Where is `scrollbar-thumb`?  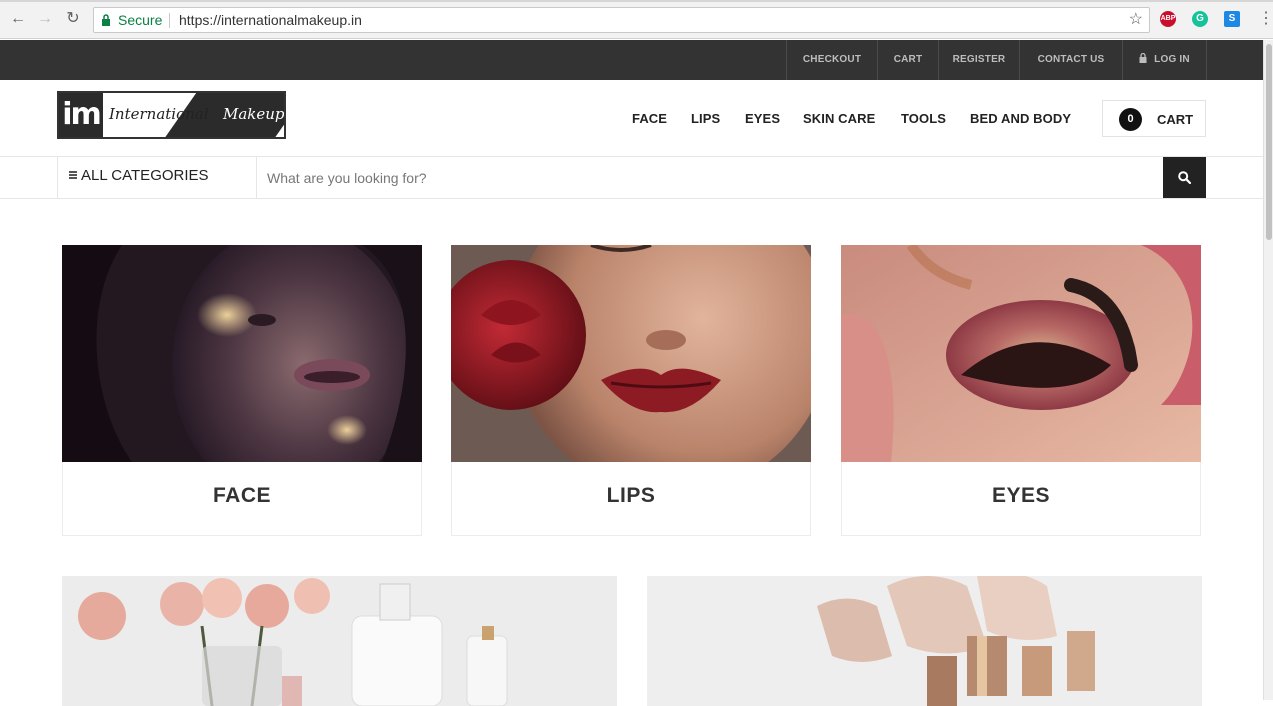 scrollbar-thumb is located at coordinates (1269, 142).